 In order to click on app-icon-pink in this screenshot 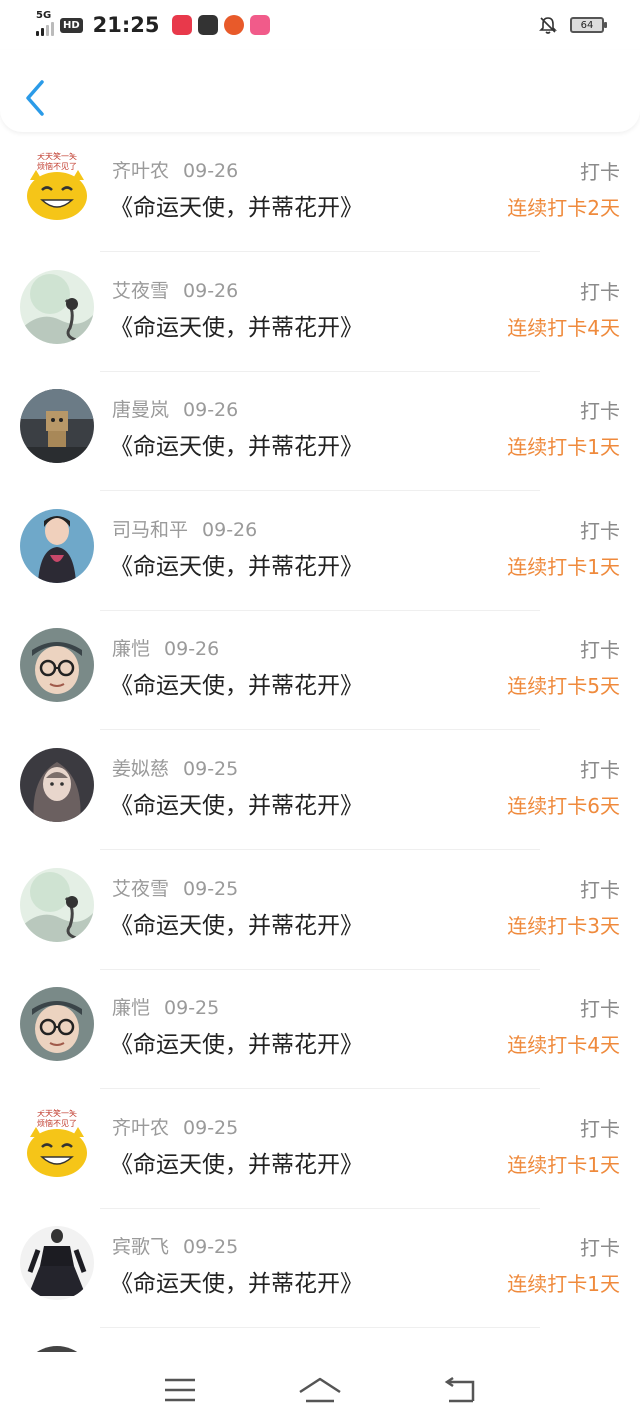, I will do `click(259, 25)`.